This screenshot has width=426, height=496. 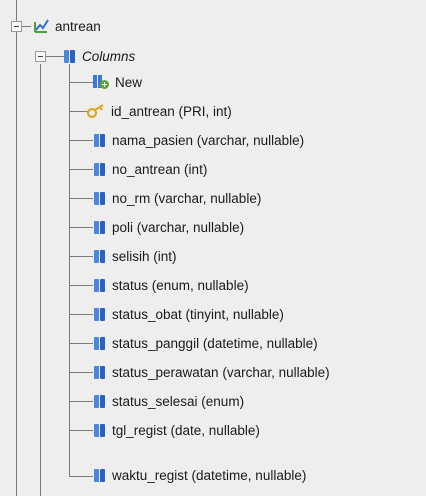 I want to click on tree-node-column: id_antrean (PRI, int), so click(x=159, y=111).